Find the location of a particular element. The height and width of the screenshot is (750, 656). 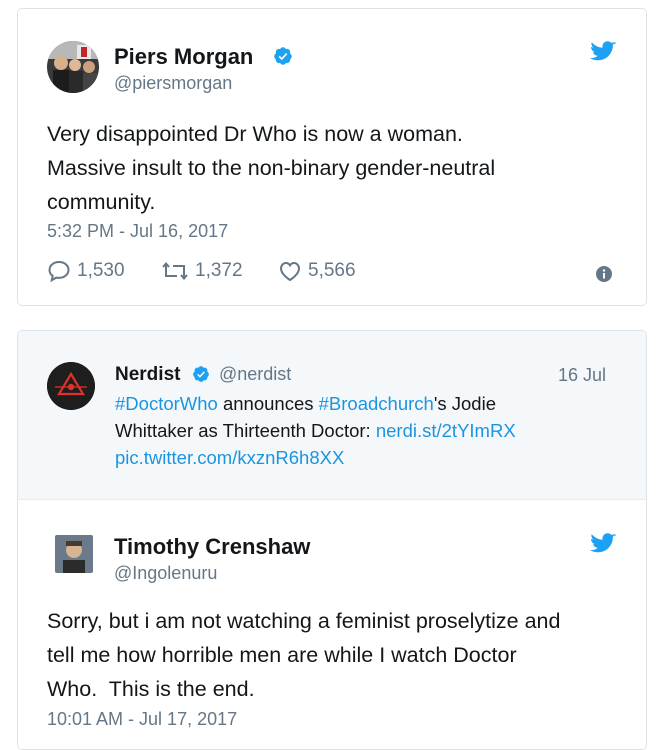

pic-twitter-link: pic.twitter.com/kxznR6h8XX is located at coordinates (229, 457).